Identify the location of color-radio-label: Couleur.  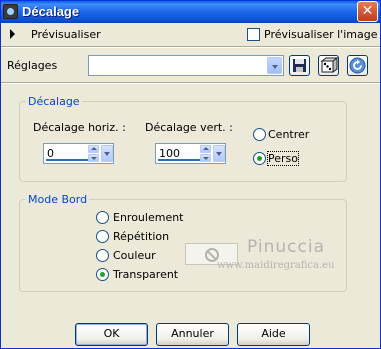
(134, 255).